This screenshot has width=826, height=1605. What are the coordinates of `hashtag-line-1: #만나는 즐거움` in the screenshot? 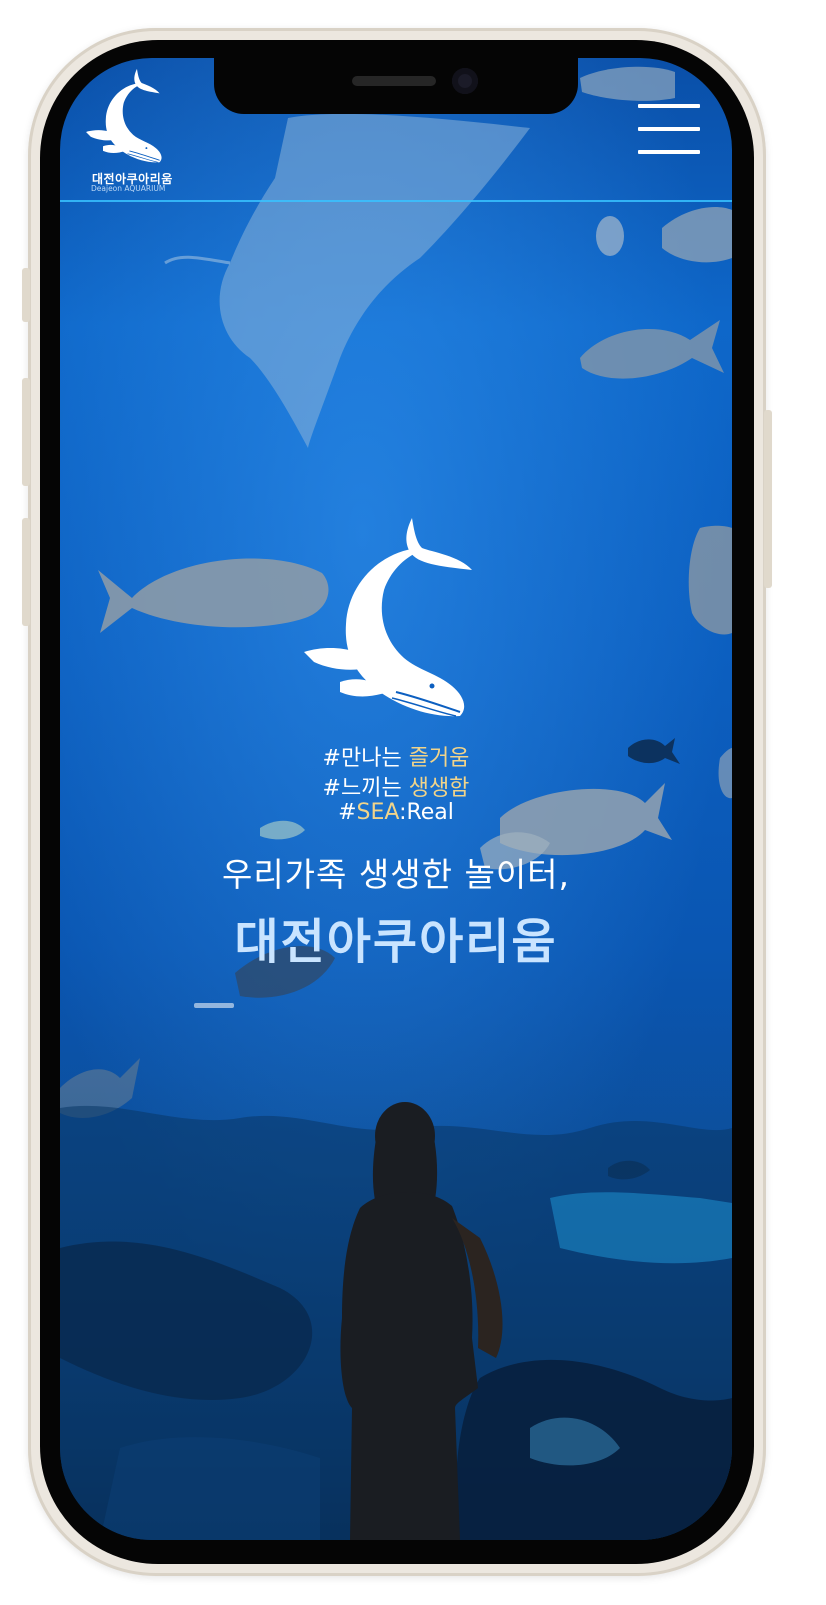 It's located at (396, 756).